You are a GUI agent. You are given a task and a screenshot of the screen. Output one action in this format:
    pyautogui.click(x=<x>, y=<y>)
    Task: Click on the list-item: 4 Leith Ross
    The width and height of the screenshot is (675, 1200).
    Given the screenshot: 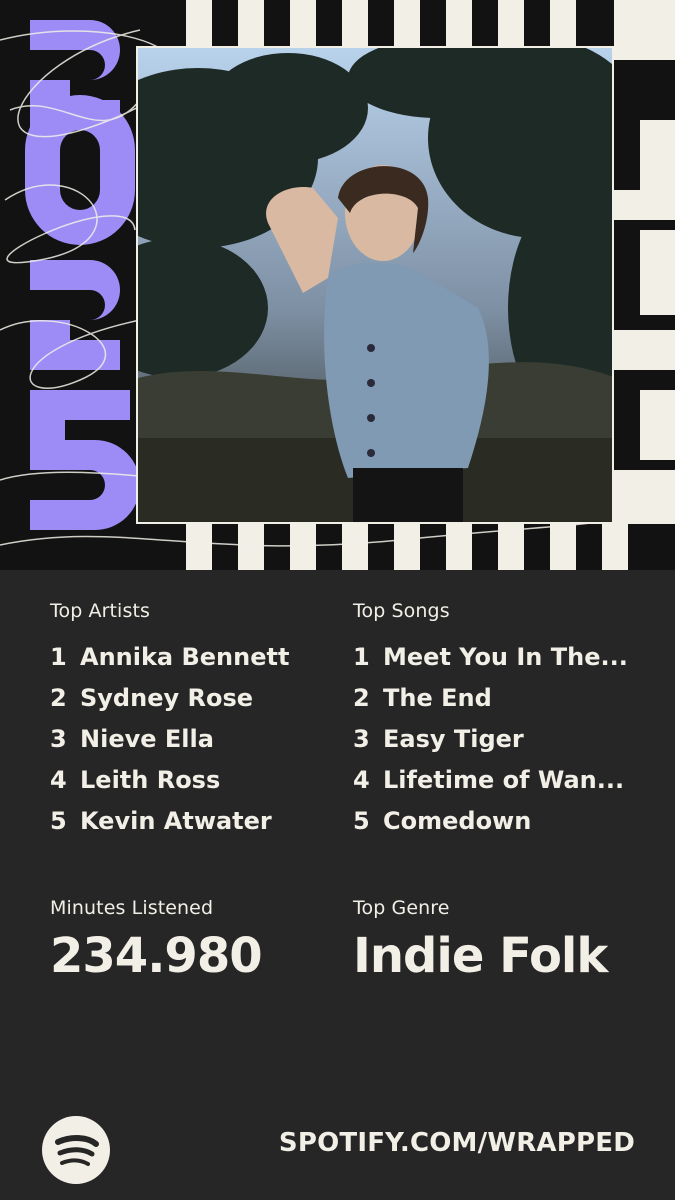 What is the action you would take?
    pyautogui.click(x=200, y=779)
    